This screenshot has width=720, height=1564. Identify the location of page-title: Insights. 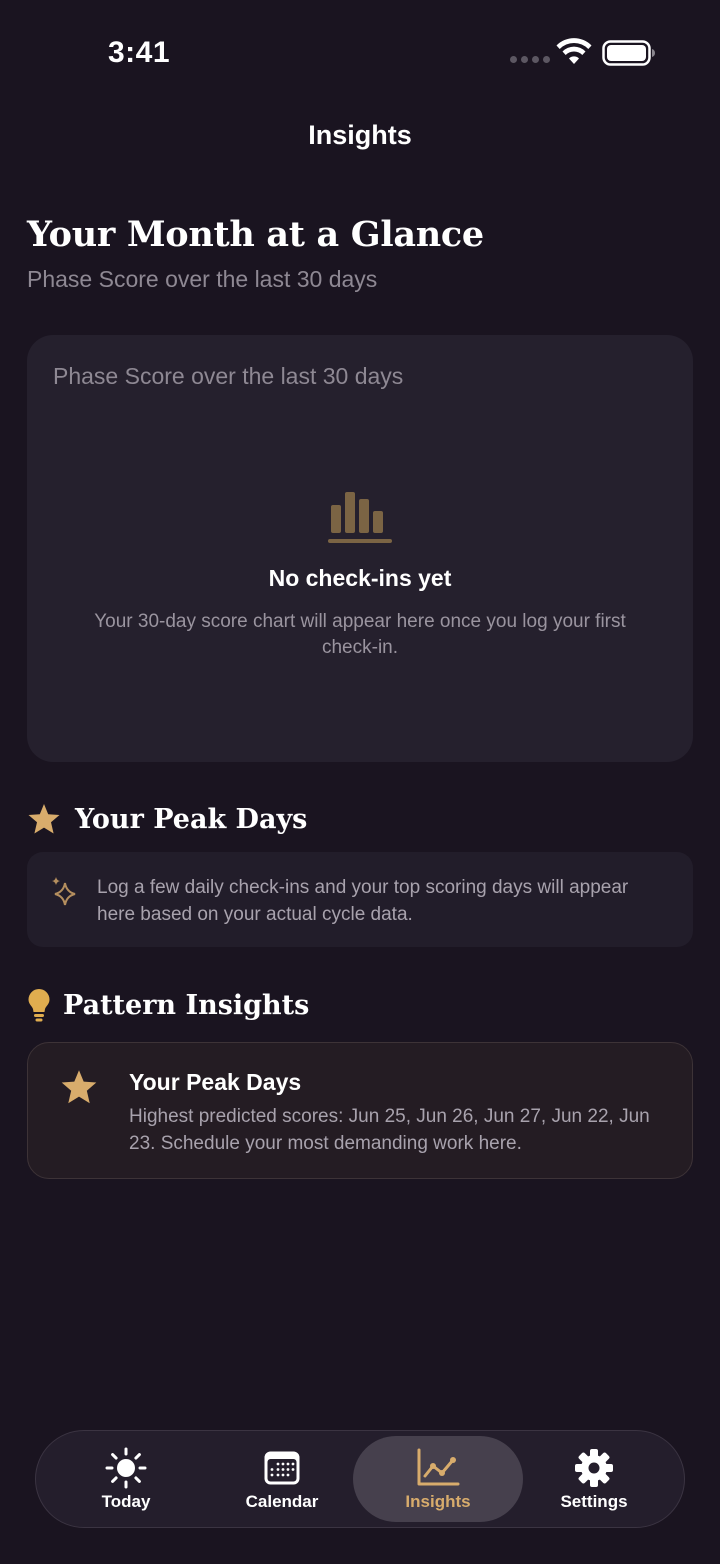
(360, 135).